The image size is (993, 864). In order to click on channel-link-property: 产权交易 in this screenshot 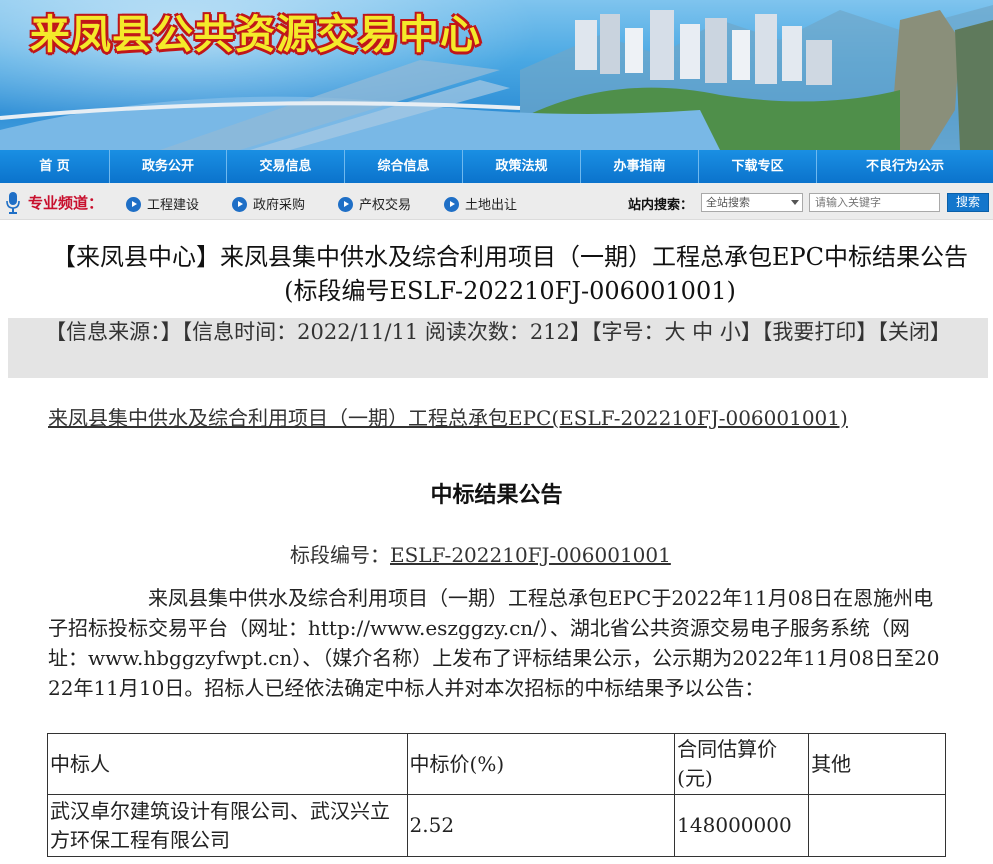, I will do `click(374, 203)`.